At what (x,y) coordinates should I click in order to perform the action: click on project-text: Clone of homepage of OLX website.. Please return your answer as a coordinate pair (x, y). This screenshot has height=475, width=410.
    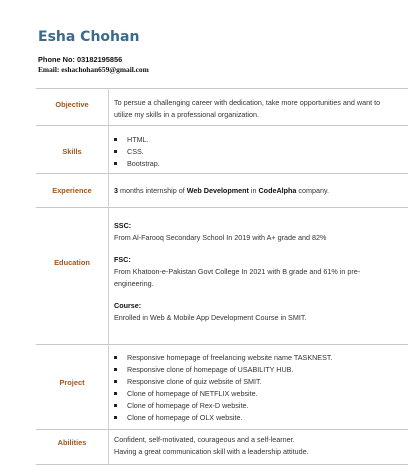
    Looking at the image, I should click on (185, 417).